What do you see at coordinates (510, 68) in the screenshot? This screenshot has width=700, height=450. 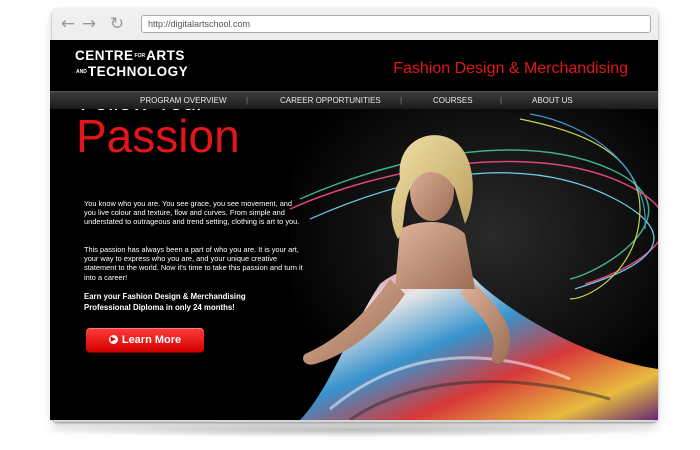 I see `program-title: Fashion Design & Merchandising` at bounding box center [510, 68].